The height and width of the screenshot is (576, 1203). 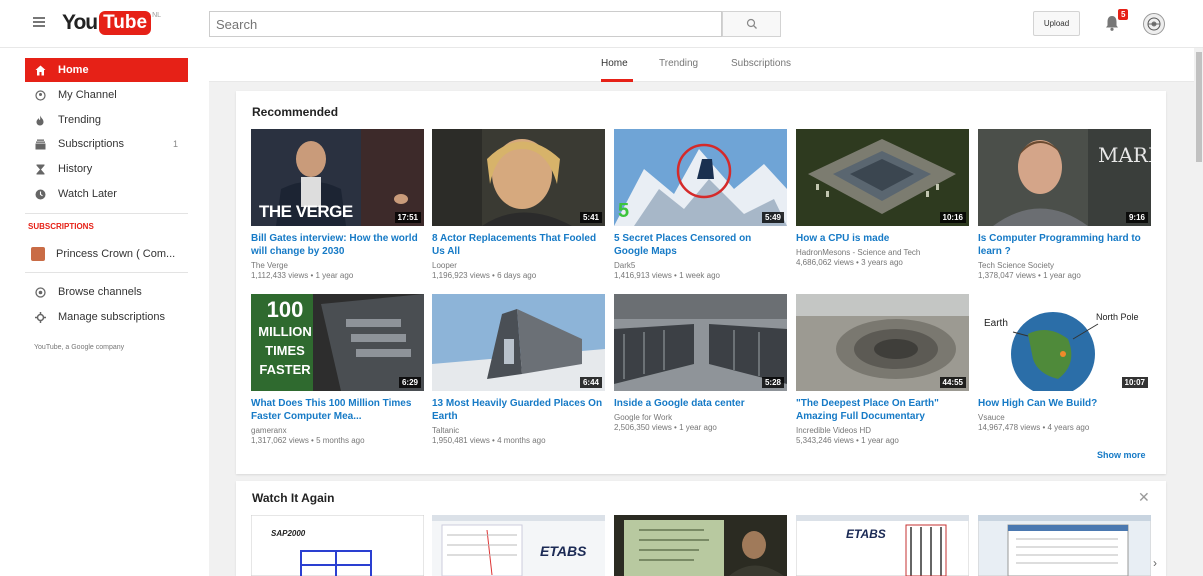 I want to click on video-title: 13 Most Heavily Guarded Places On Earth, so click(x=518, y=410).